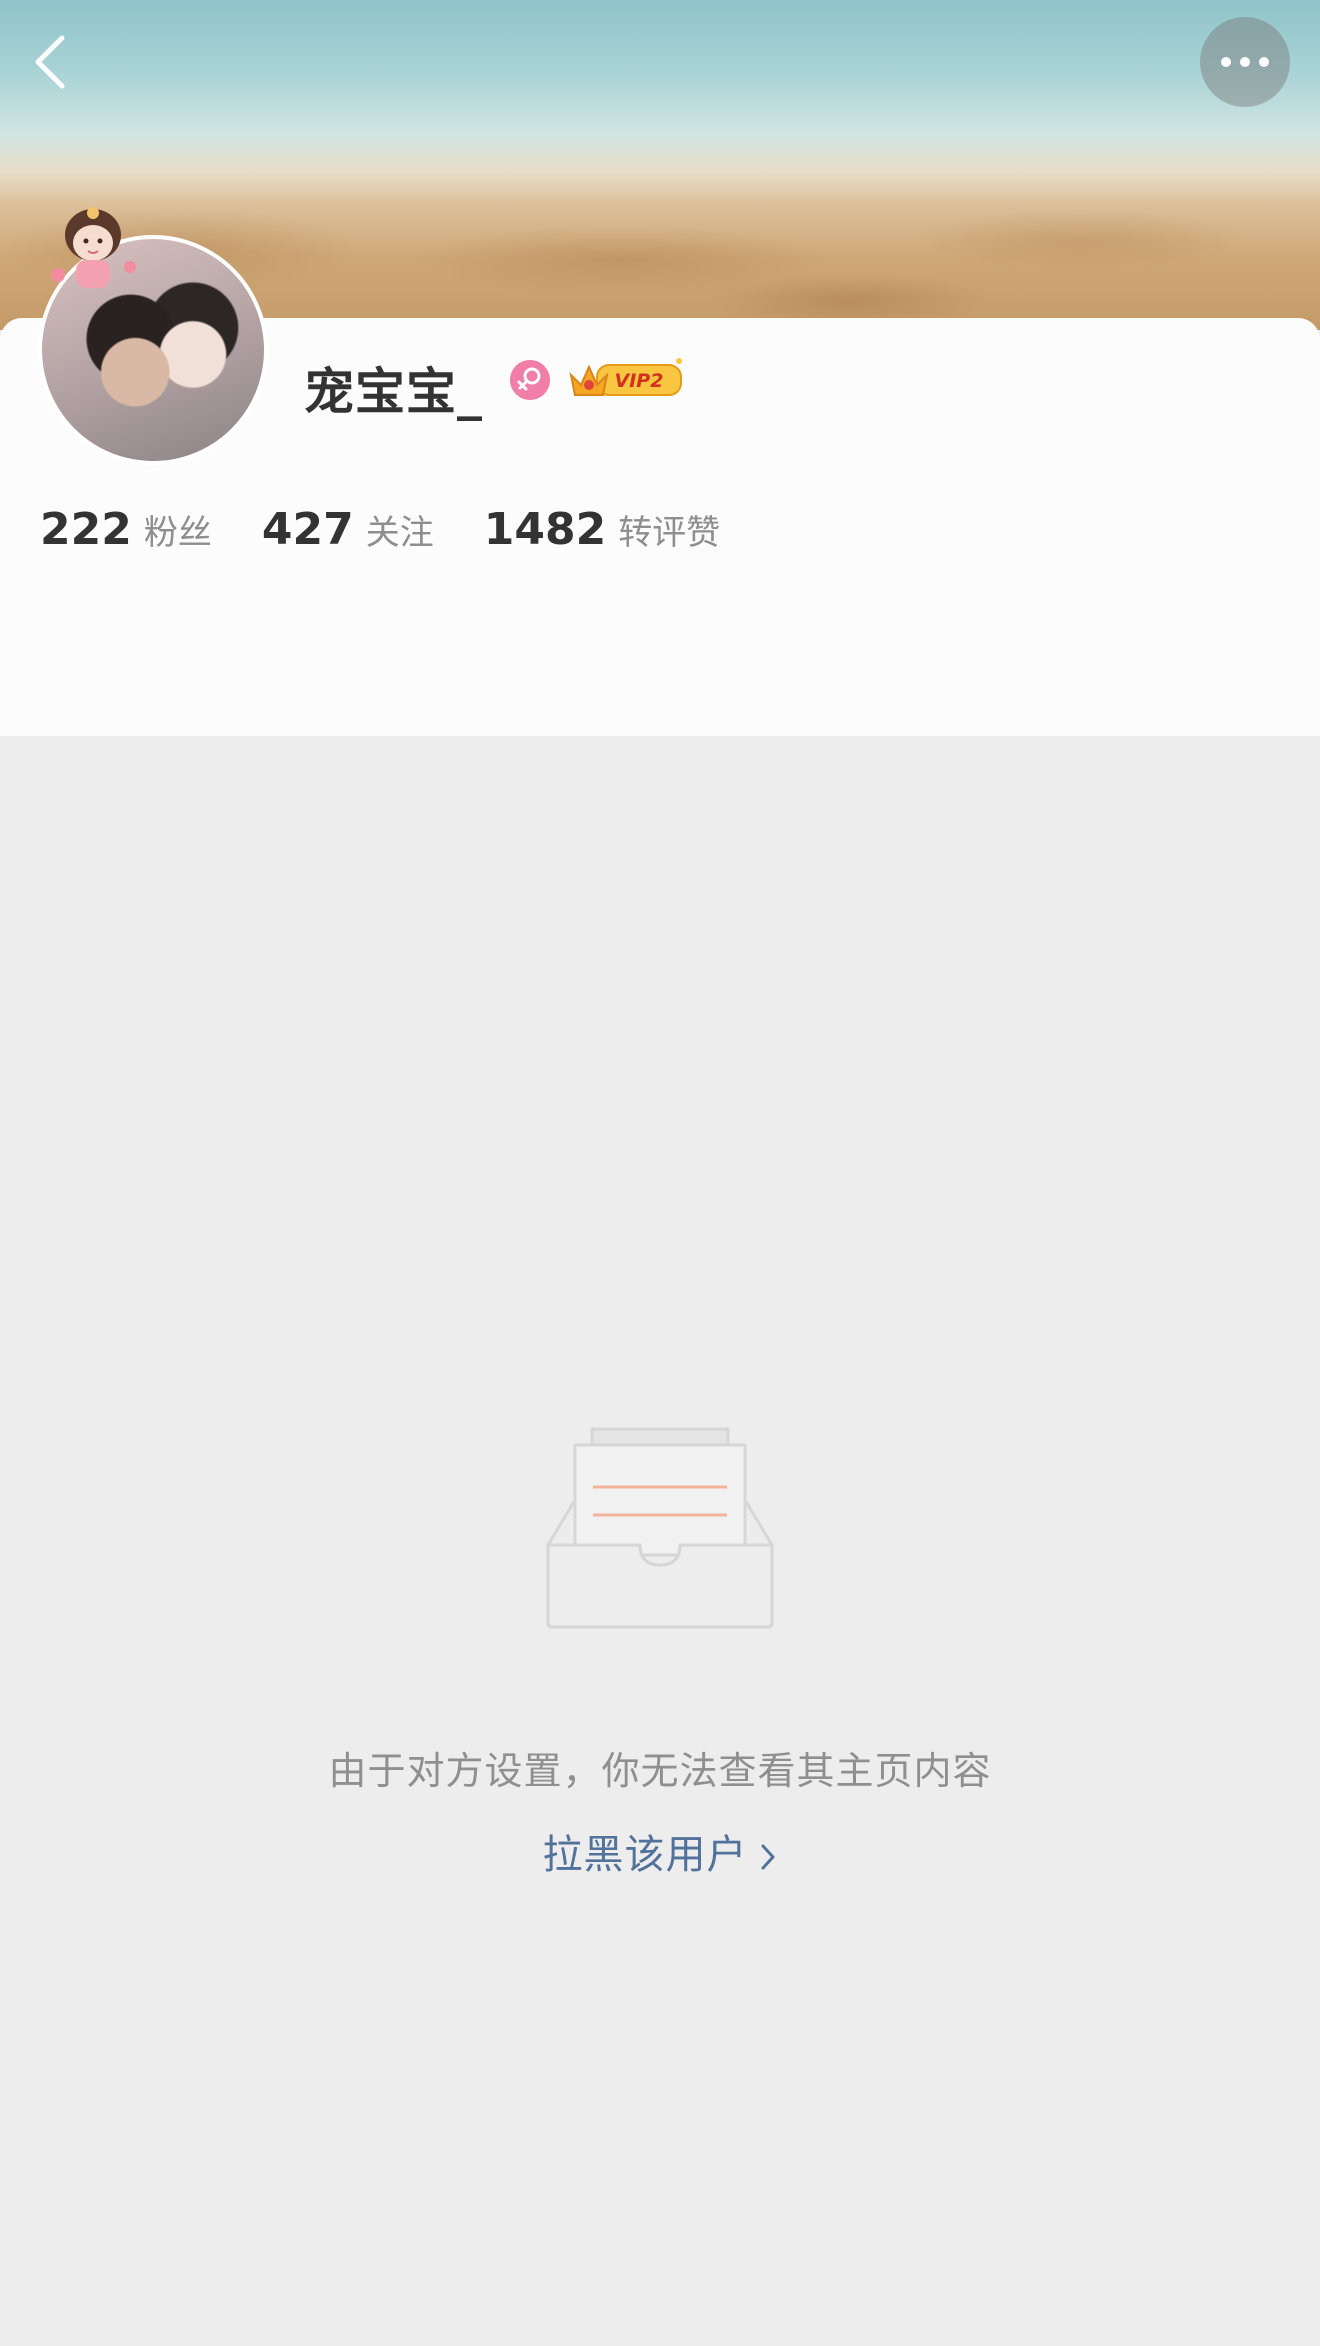  Describe the element at coordinates (645, 1855) in the screenshot. I see `block-user-label: 拉黑该用户` at that location.